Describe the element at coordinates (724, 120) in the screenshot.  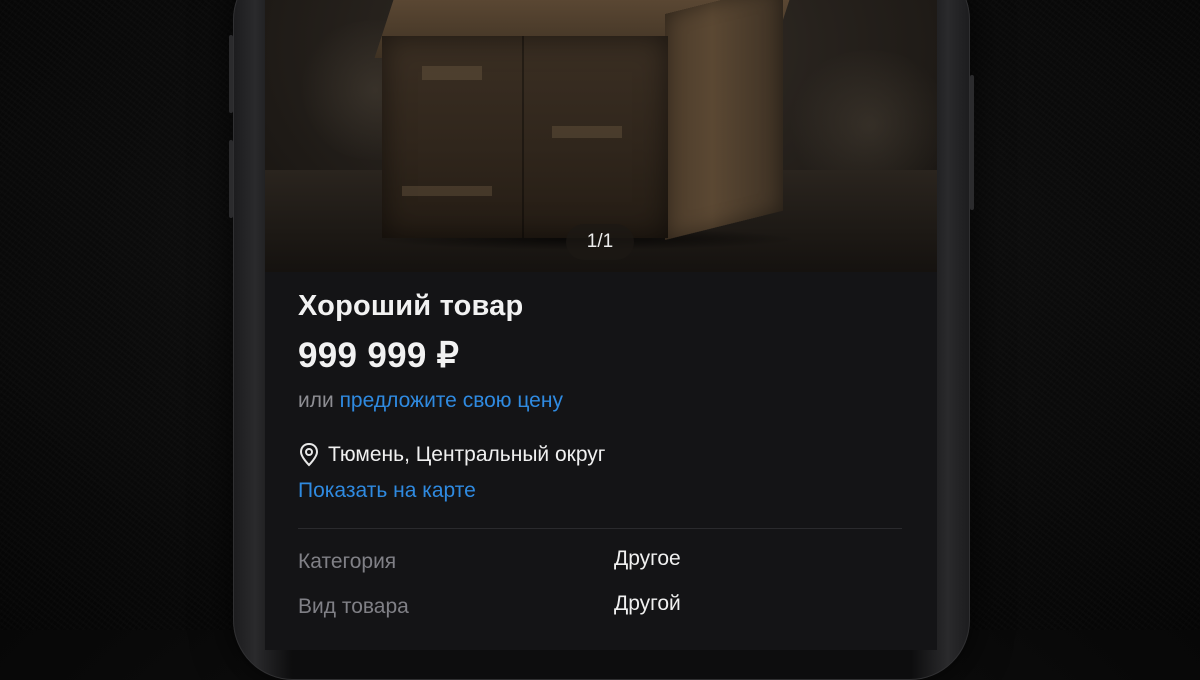
I see `photo-box-side` at that location.